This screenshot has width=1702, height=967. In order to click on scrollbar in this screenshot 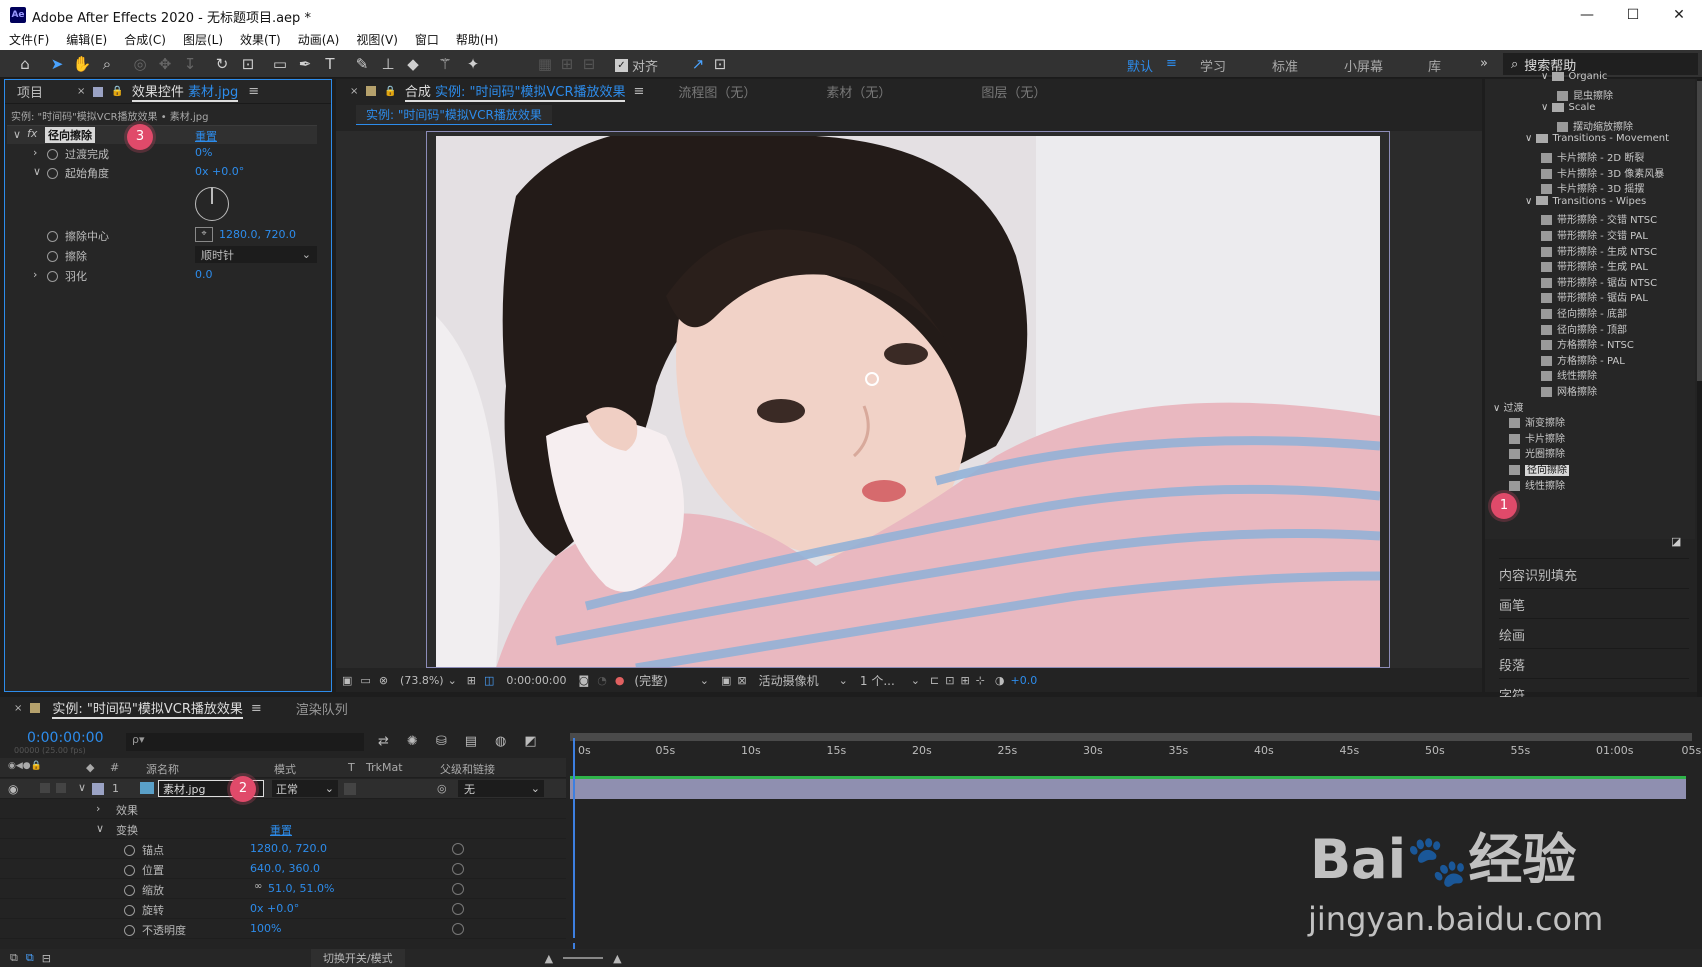, I will do `click(1699, 389)`.